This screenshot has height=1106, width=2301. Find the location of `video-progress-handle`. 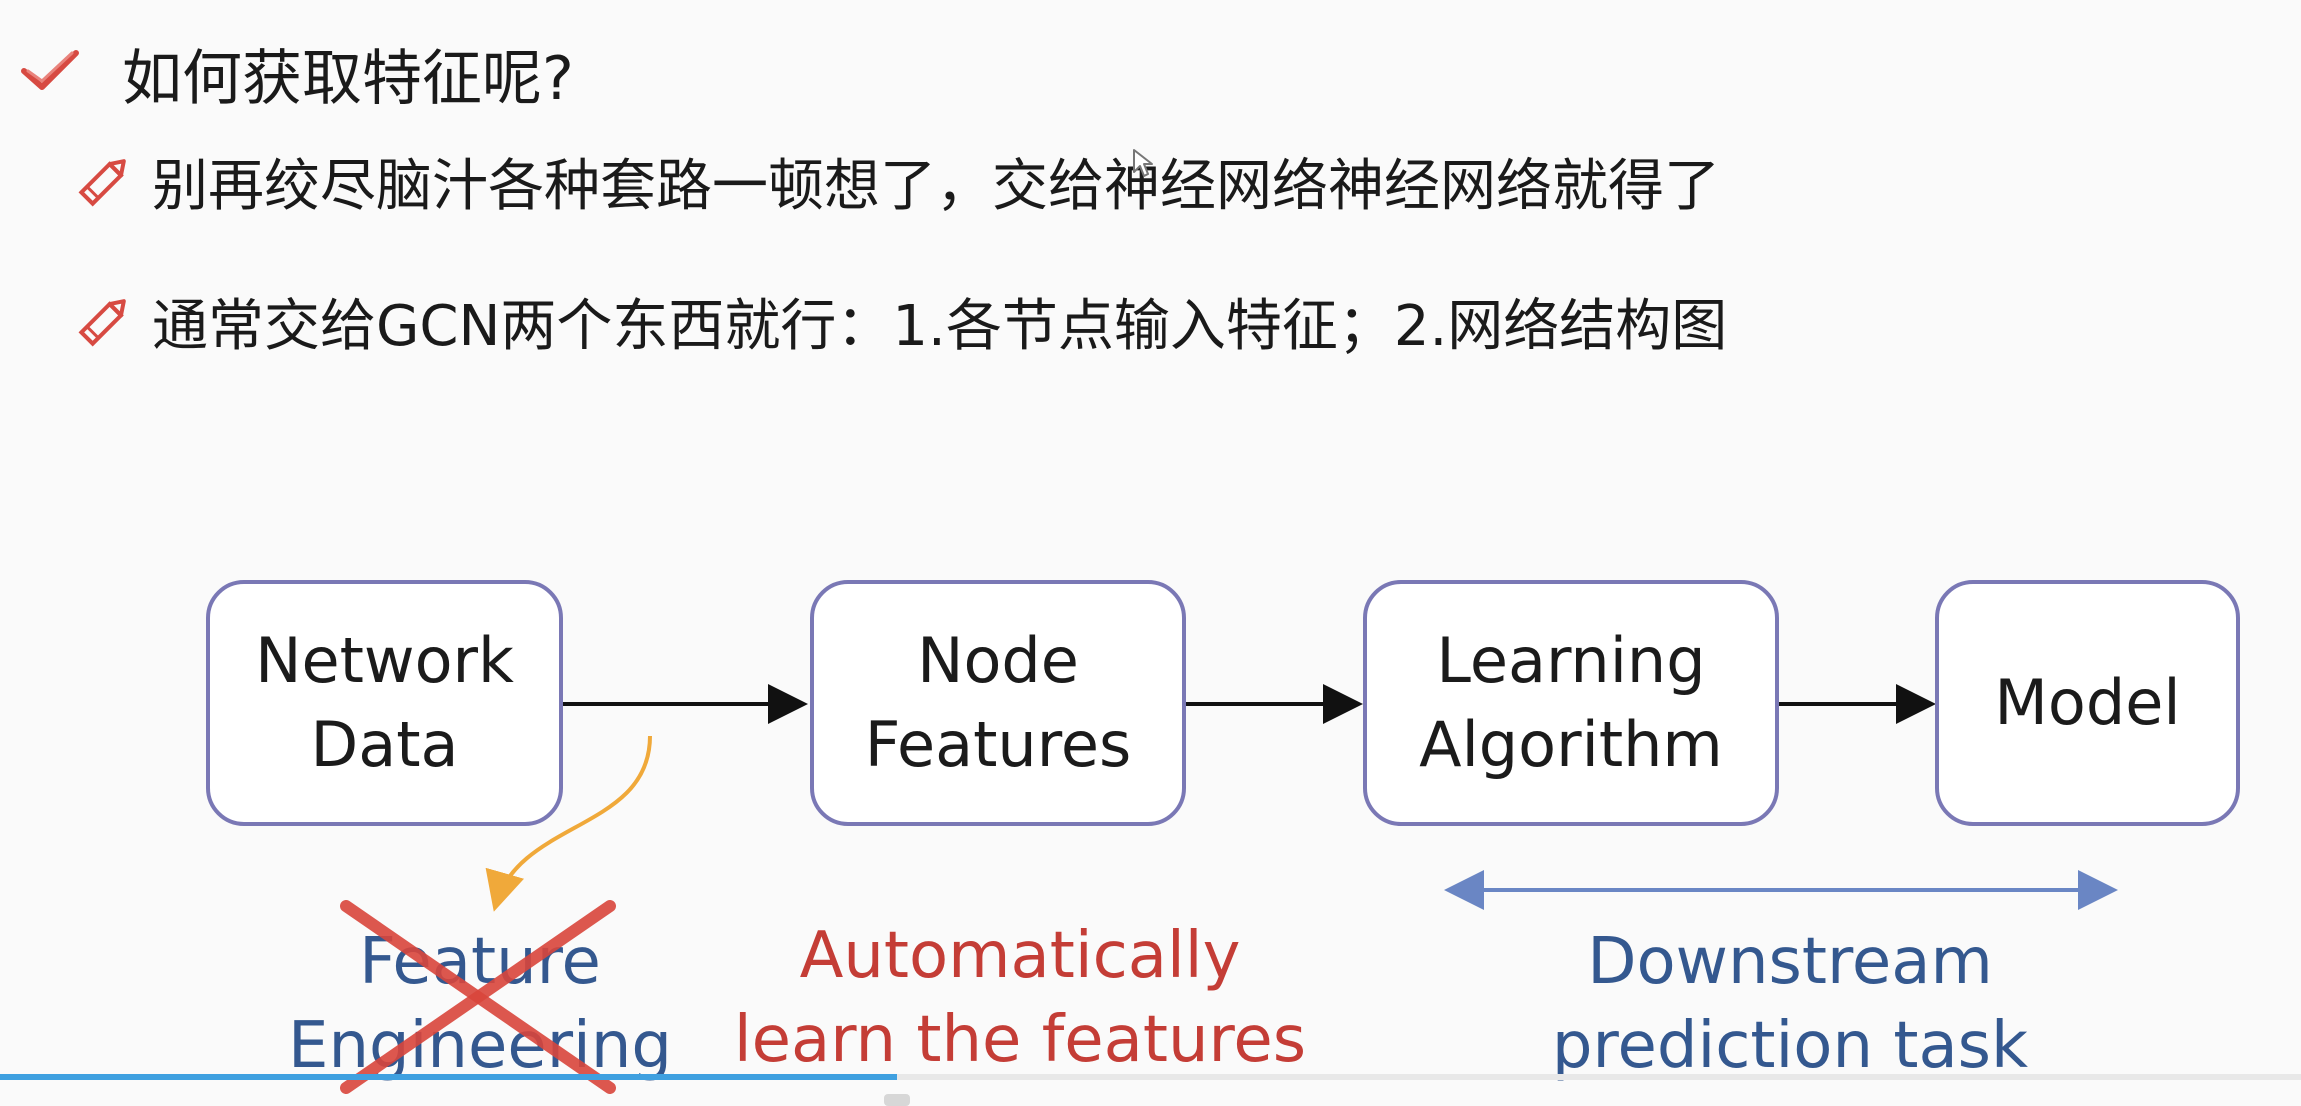

video-progress-handle is located at coordinates (897, 1100).